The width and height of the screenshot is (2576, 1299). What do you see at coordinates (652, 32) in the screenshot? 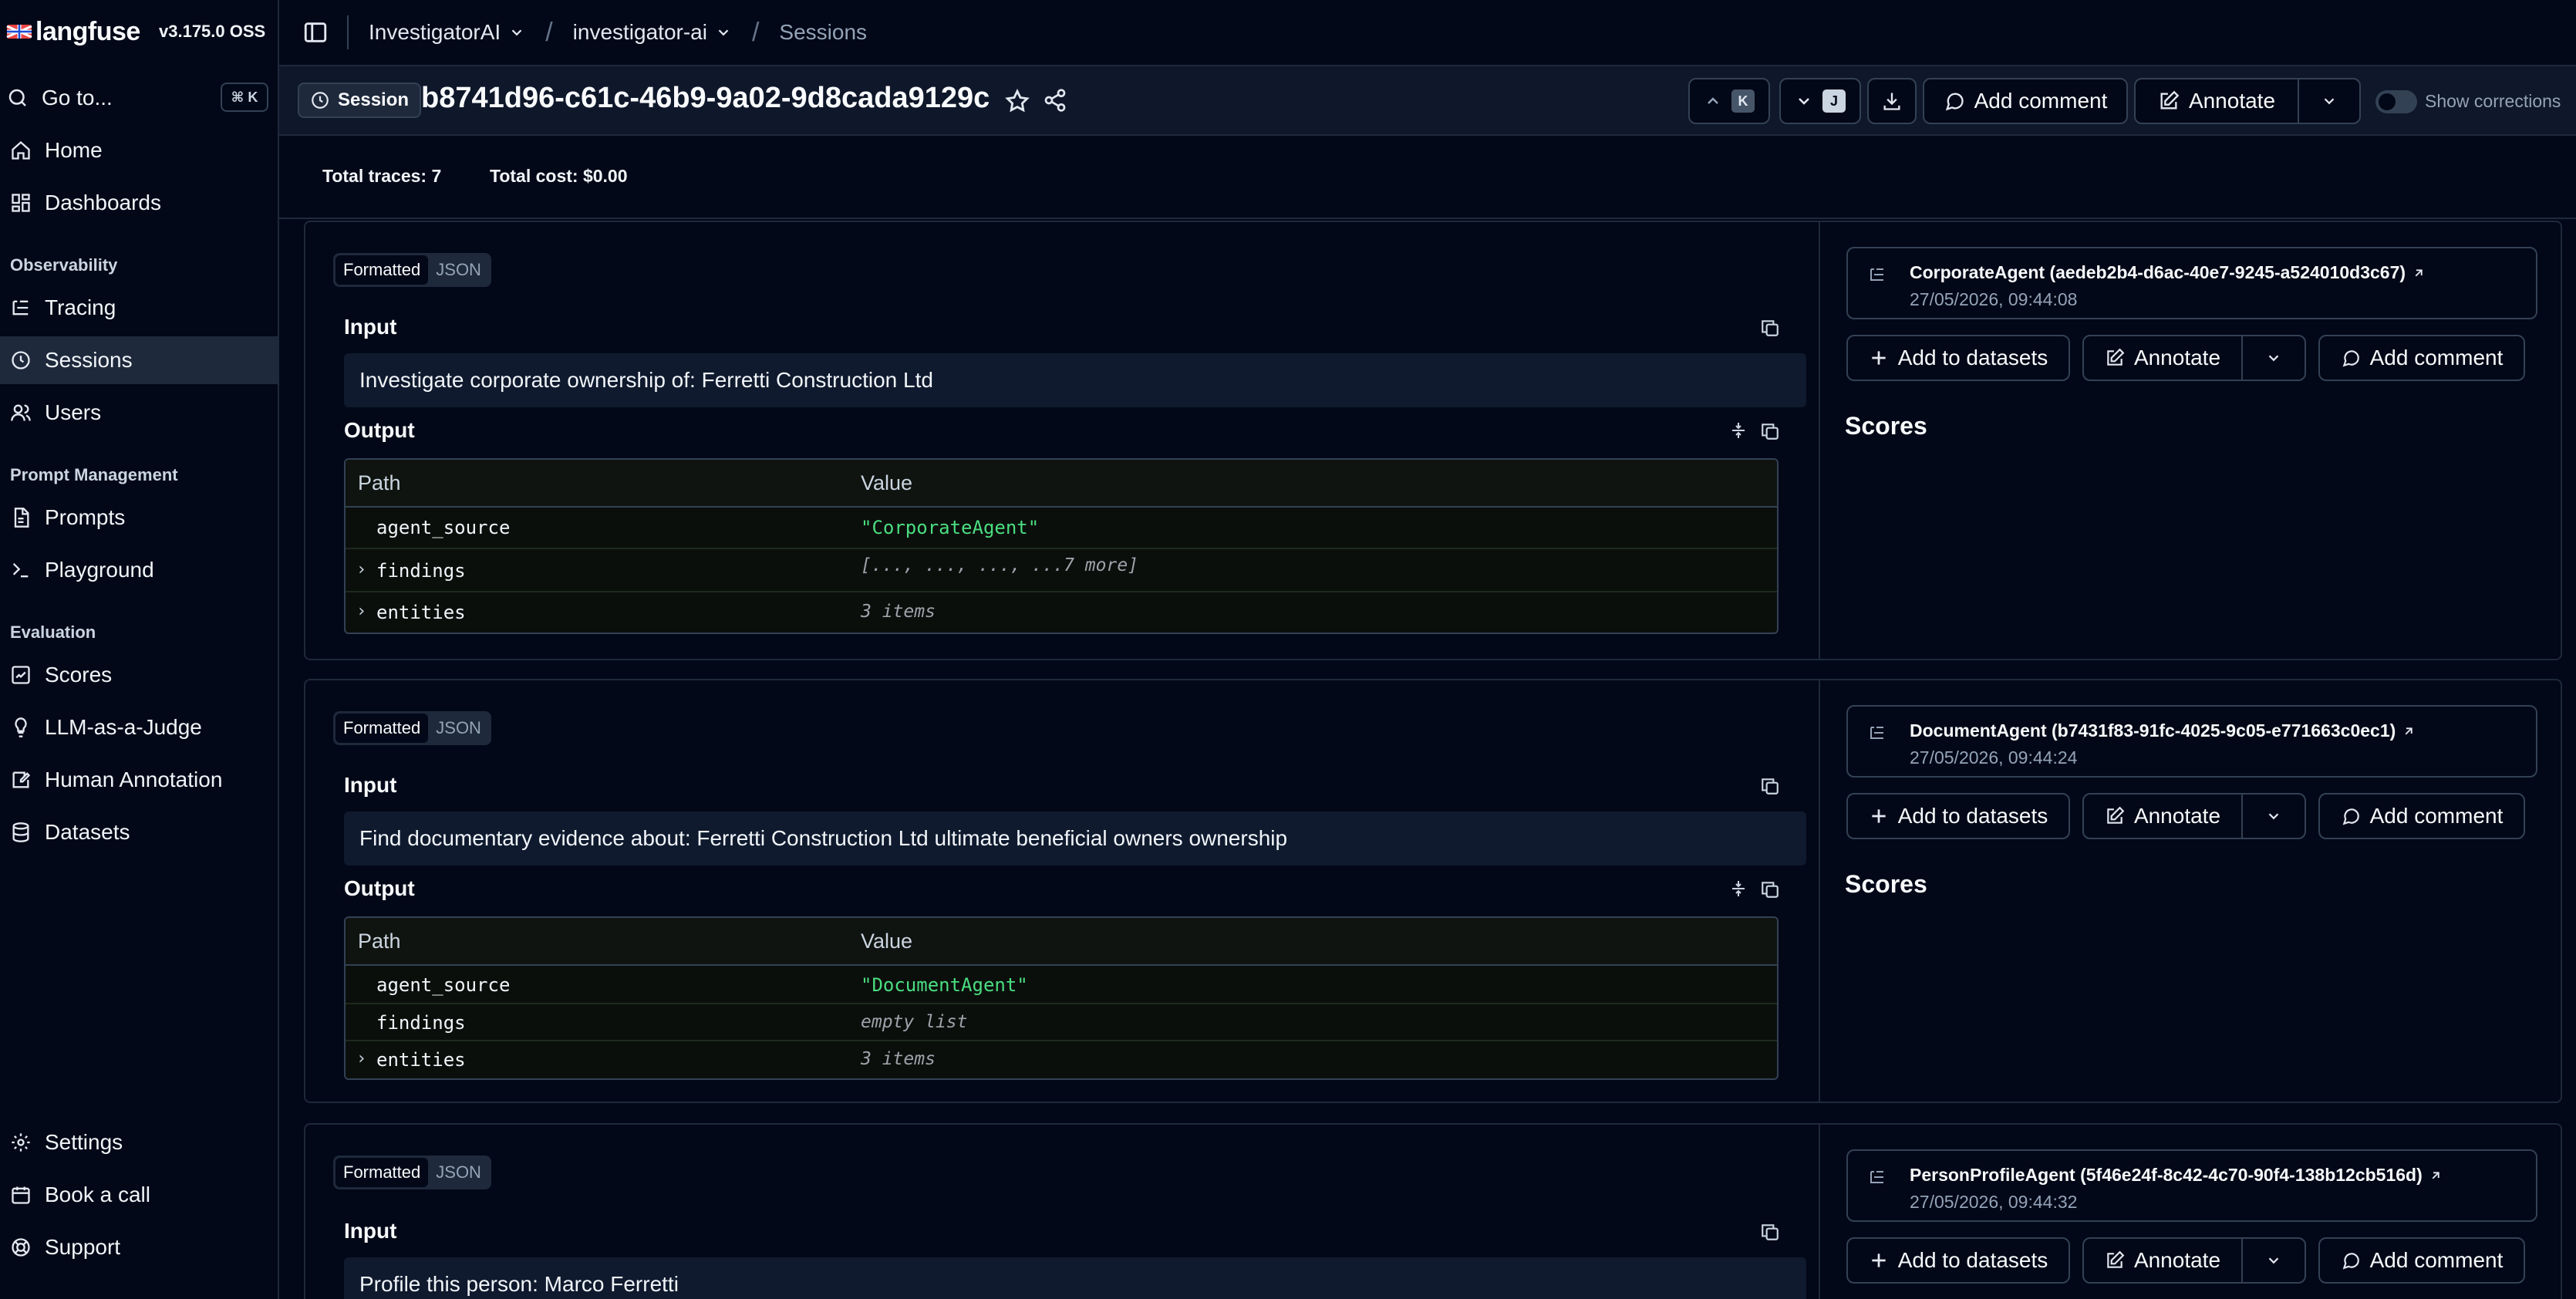
I see `breadcrumb-project: investigator-ai` at bounding box center [652, 32].